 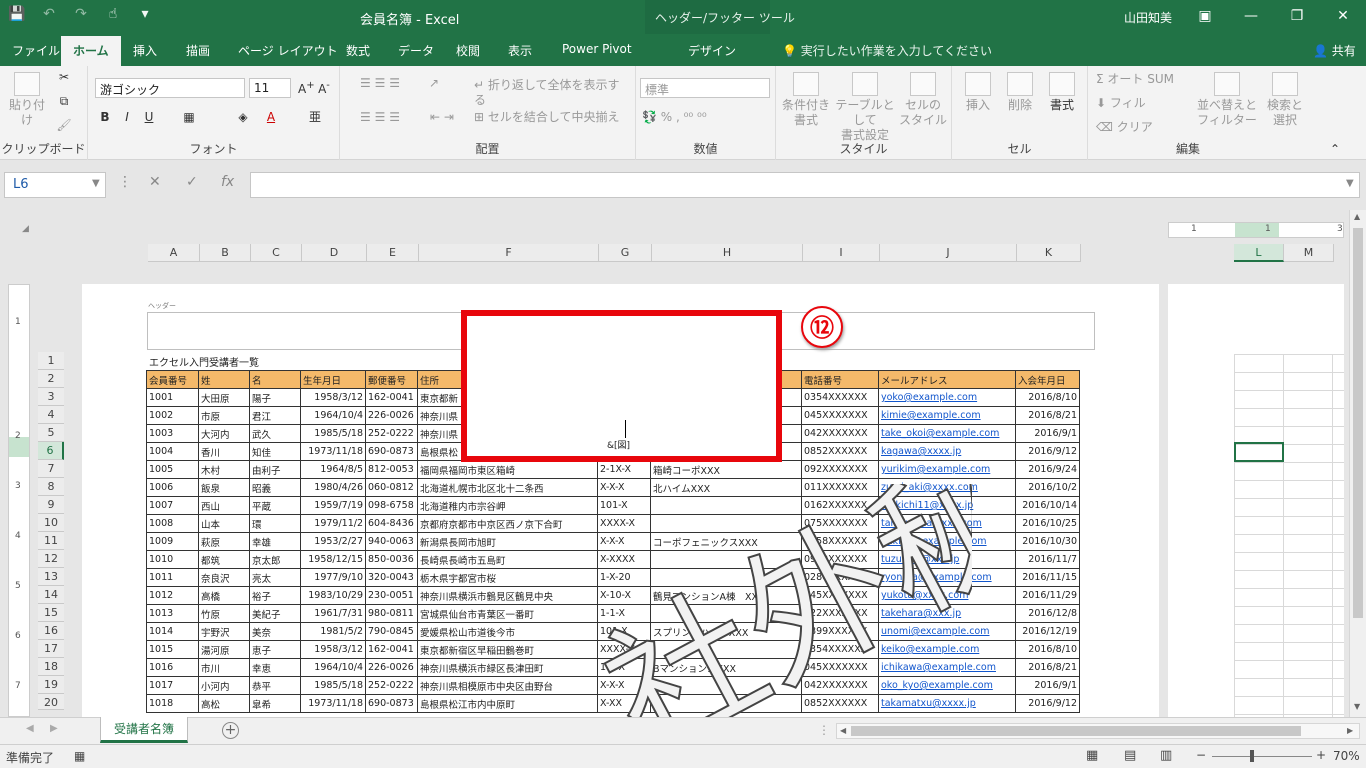 I want to click on collapse-ribbon-icon: ⌃, so click(x=1335, y=149).